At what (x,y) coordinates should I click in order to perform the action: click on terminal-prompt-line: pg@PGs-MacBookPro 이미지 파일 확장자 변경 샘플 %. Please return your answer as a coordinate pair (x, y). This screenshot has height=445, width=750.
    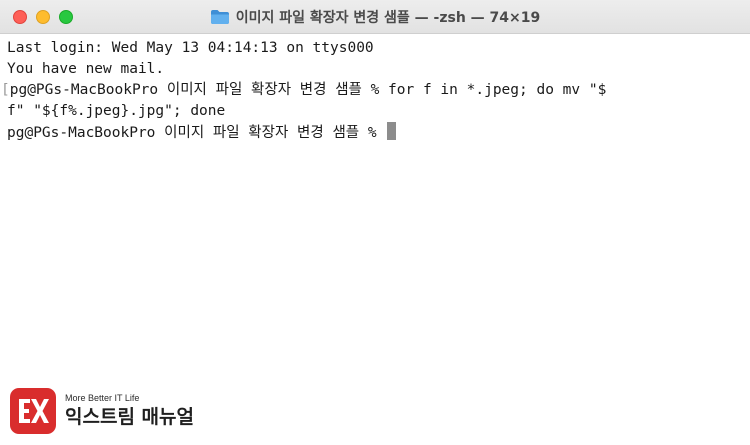
    Looking at the image, I should click on (378, 132).